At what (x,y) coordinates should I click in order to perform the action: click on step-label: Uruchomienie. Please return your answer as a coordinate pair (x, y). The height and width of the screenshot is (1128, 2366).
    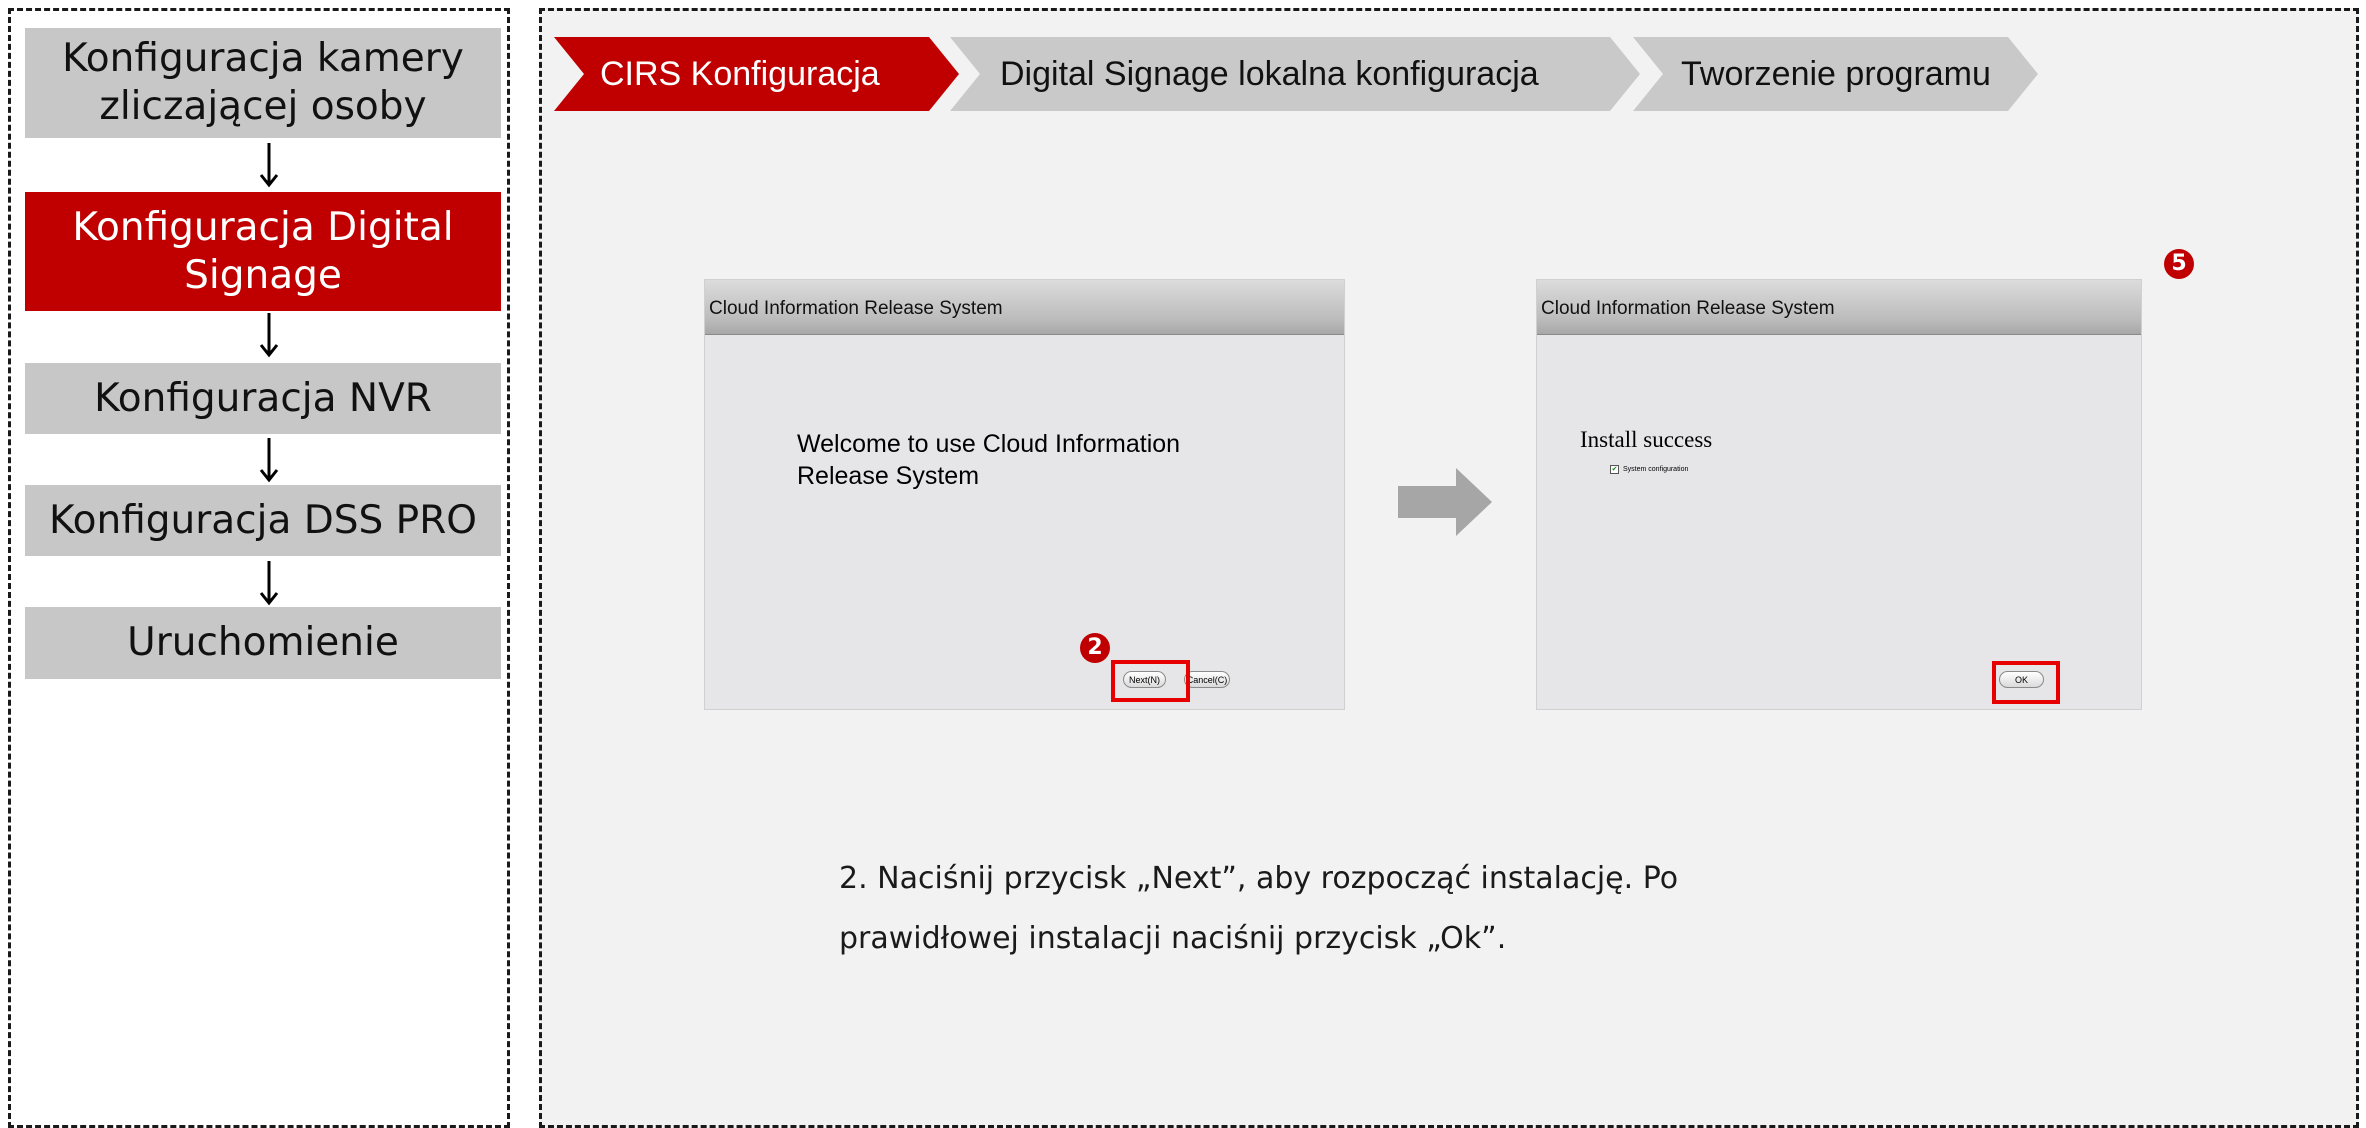
    Looking at the image, I should click on (263, 642).